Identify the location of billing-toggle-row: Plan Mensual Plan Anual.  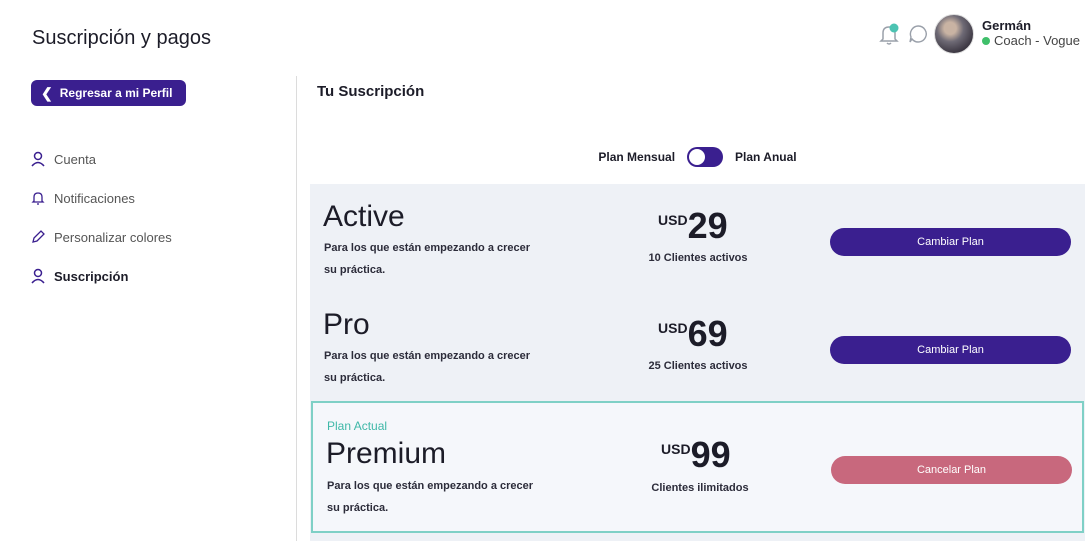
(697, 157).